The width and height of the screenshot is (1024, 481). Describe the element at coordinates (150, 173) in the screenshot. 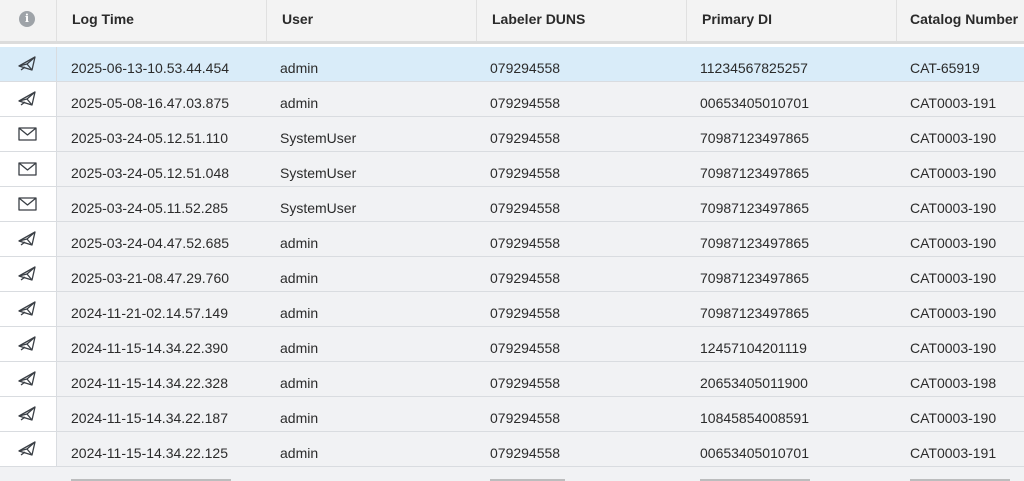

I see `cell-log-time: 2025-03-24-05.12.51.048` at that location.